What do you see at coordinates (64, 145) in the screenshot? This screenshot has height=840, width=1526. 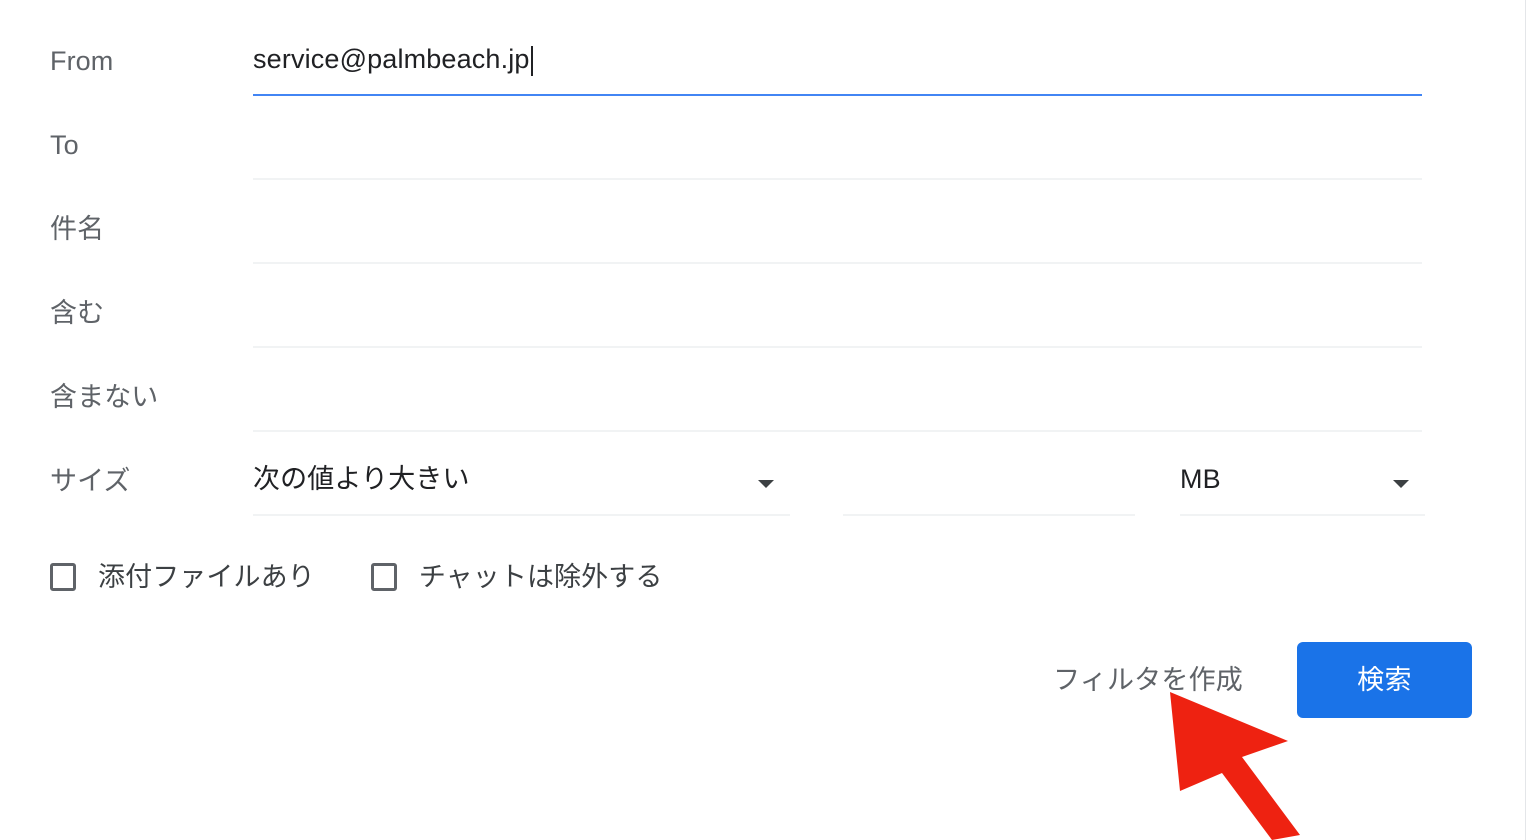 I see `field-label-to: To` at bounding box center [64, 145].